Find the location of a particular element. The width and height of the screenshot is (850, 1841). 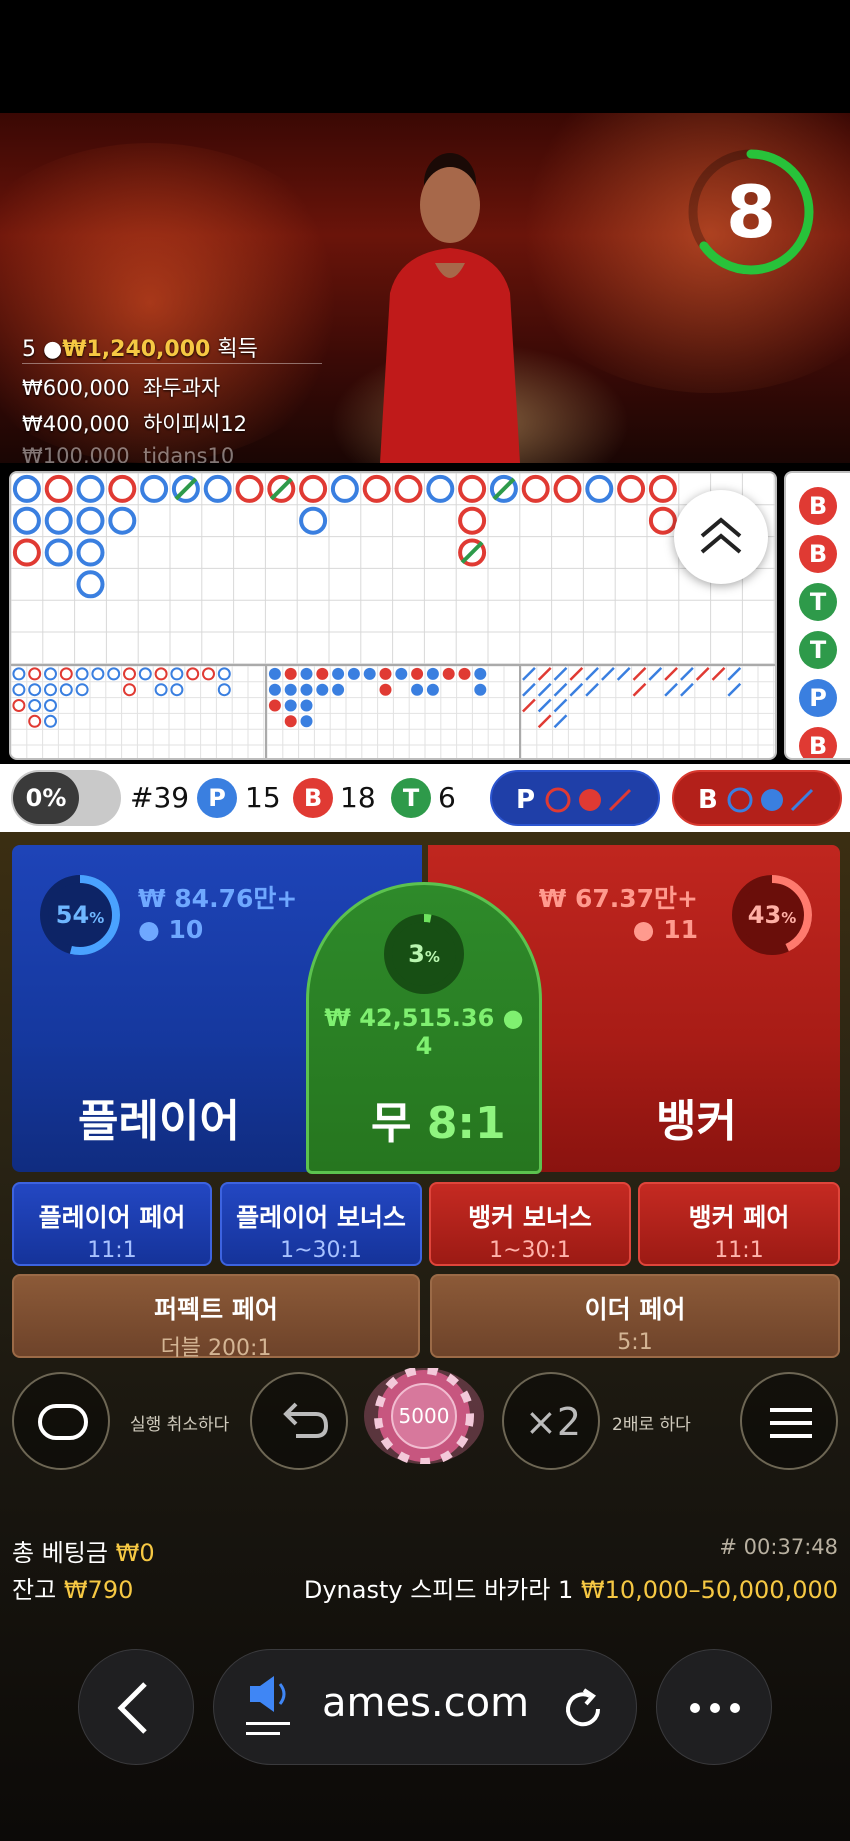

banker-bonus-bet: 뱅커 보너스 1~30:1 is located at coordinates (530, 1224).